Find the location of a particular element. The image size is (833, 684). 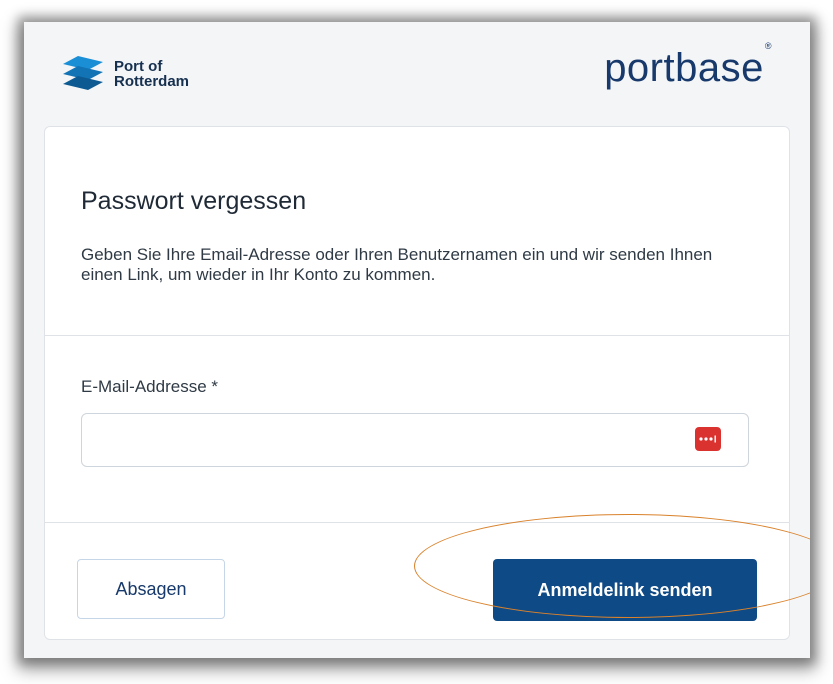

dots-glyph-icon is located at coordinates (707, 439).